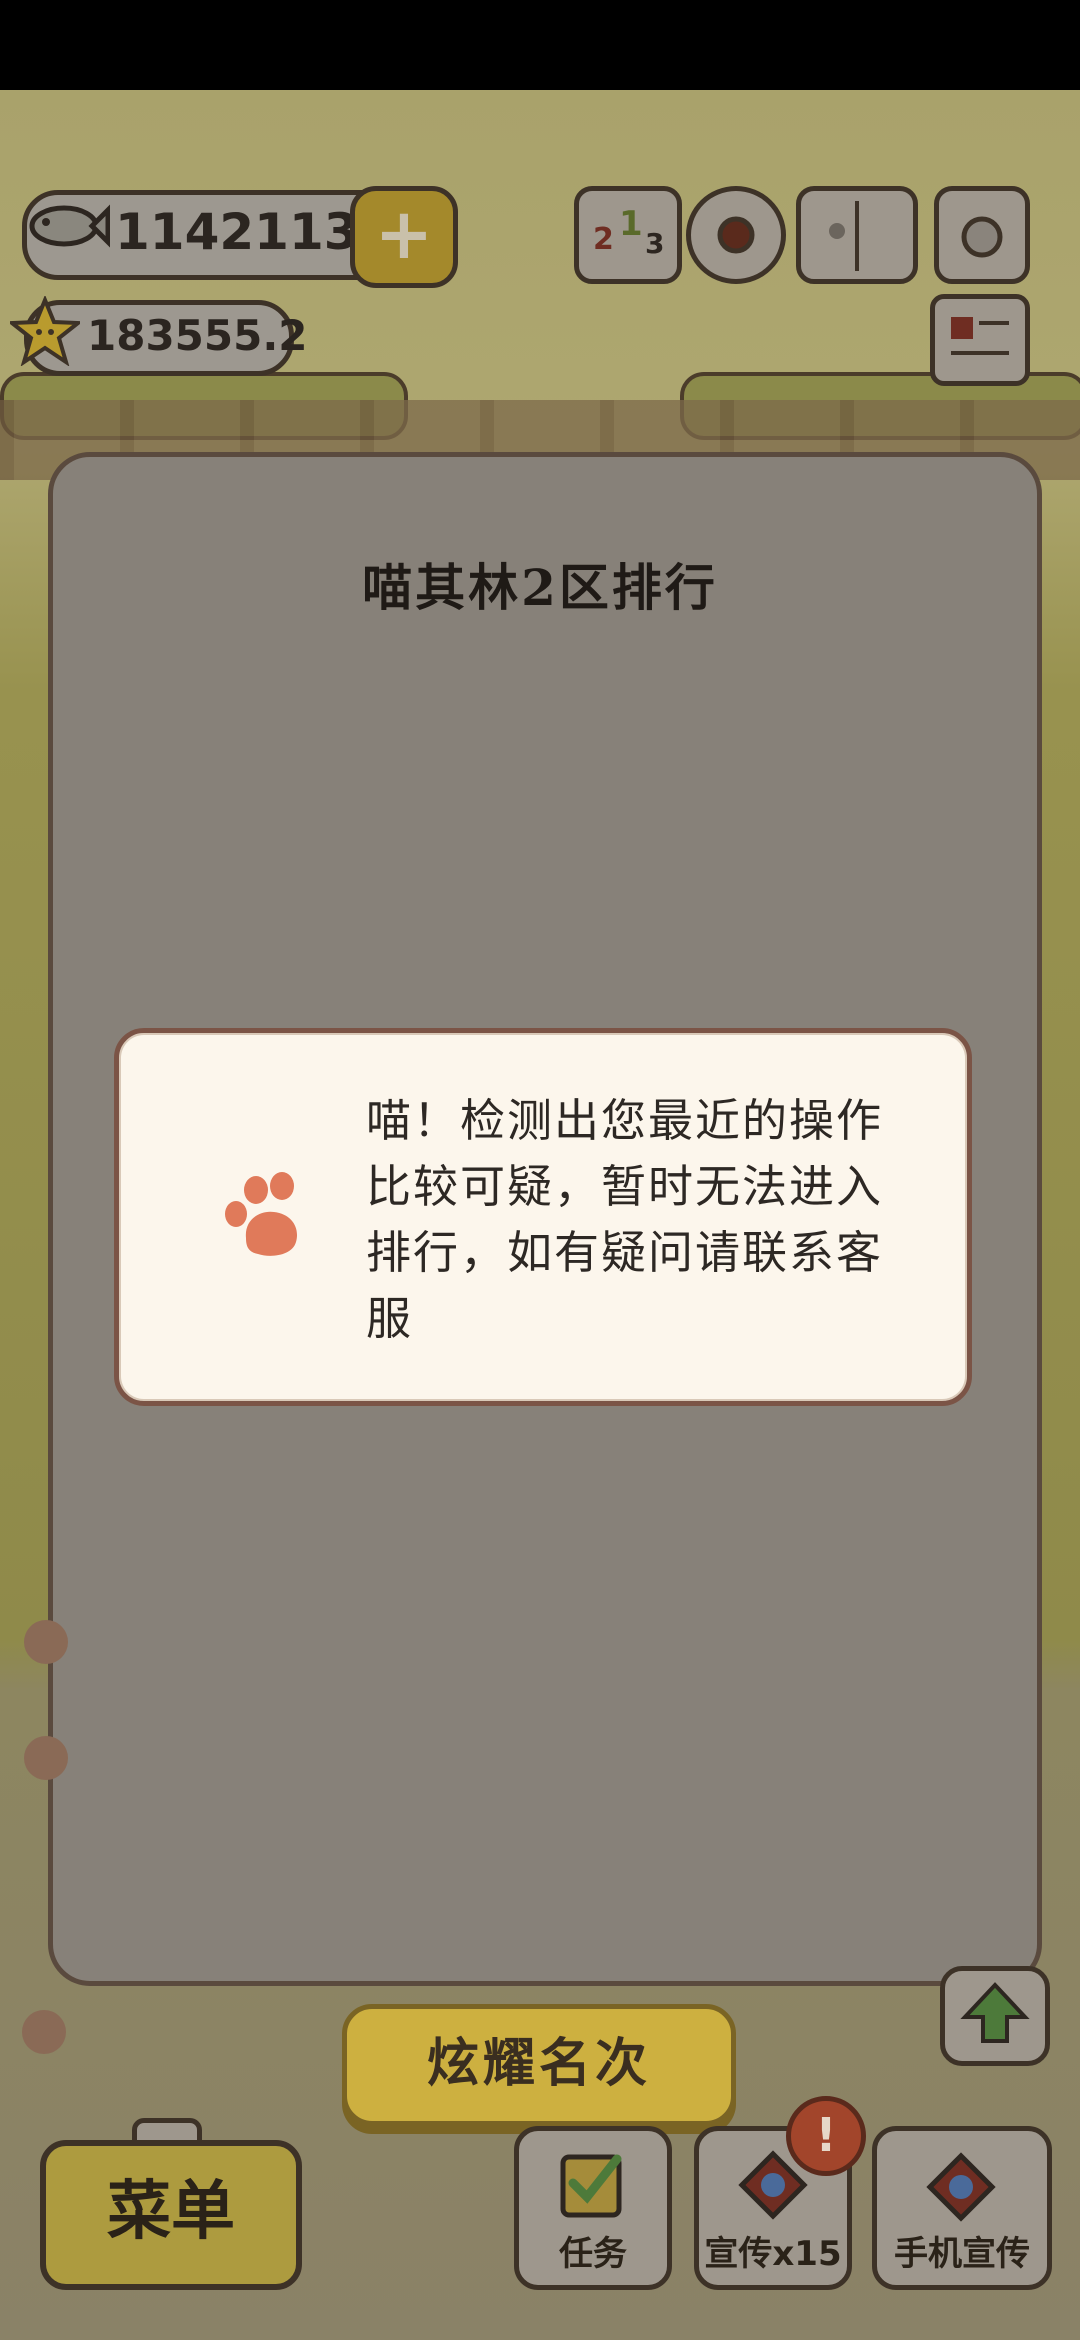  I want to click on ranking-icon: 213, so click(628, 235).